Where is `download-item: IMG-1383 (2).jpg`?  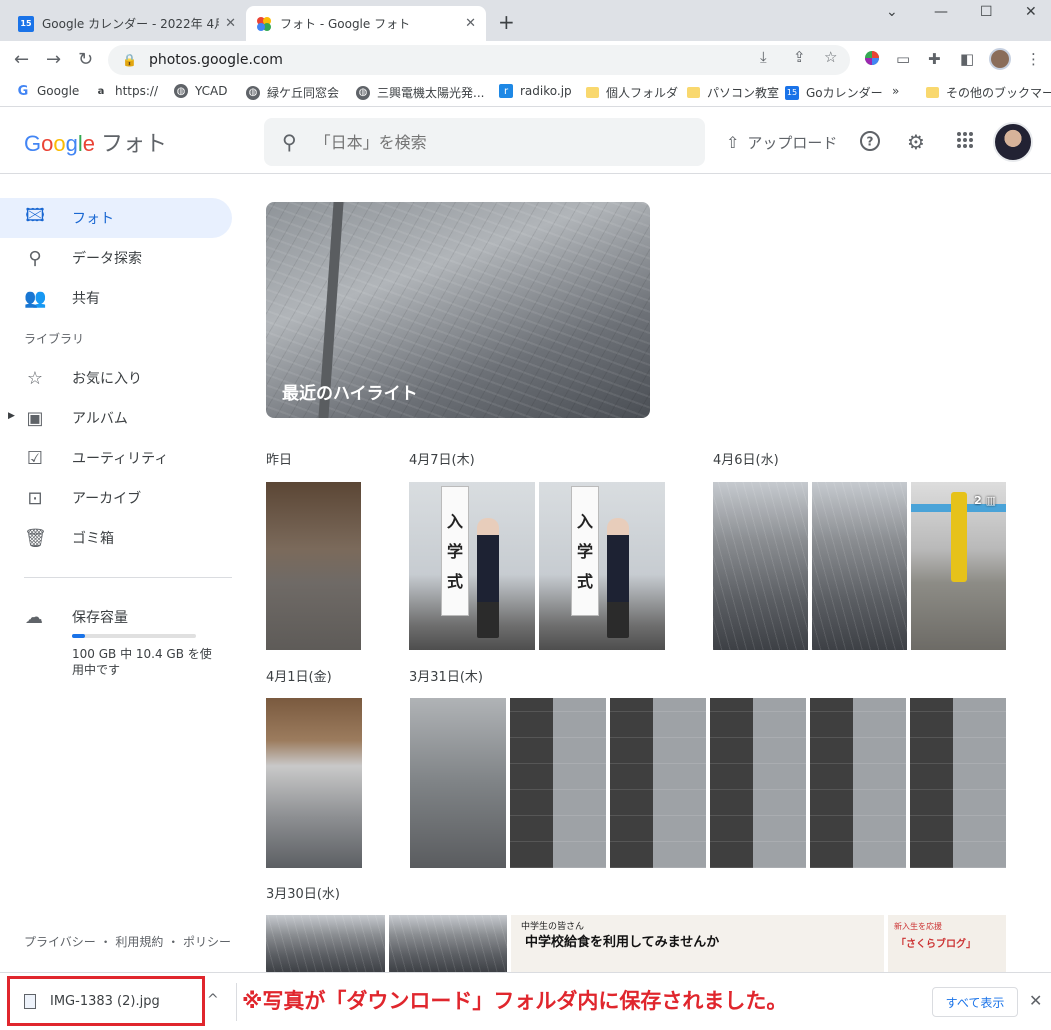 download-item: IMG-1383 (2).jpg is located at coordinates (106, 1001).